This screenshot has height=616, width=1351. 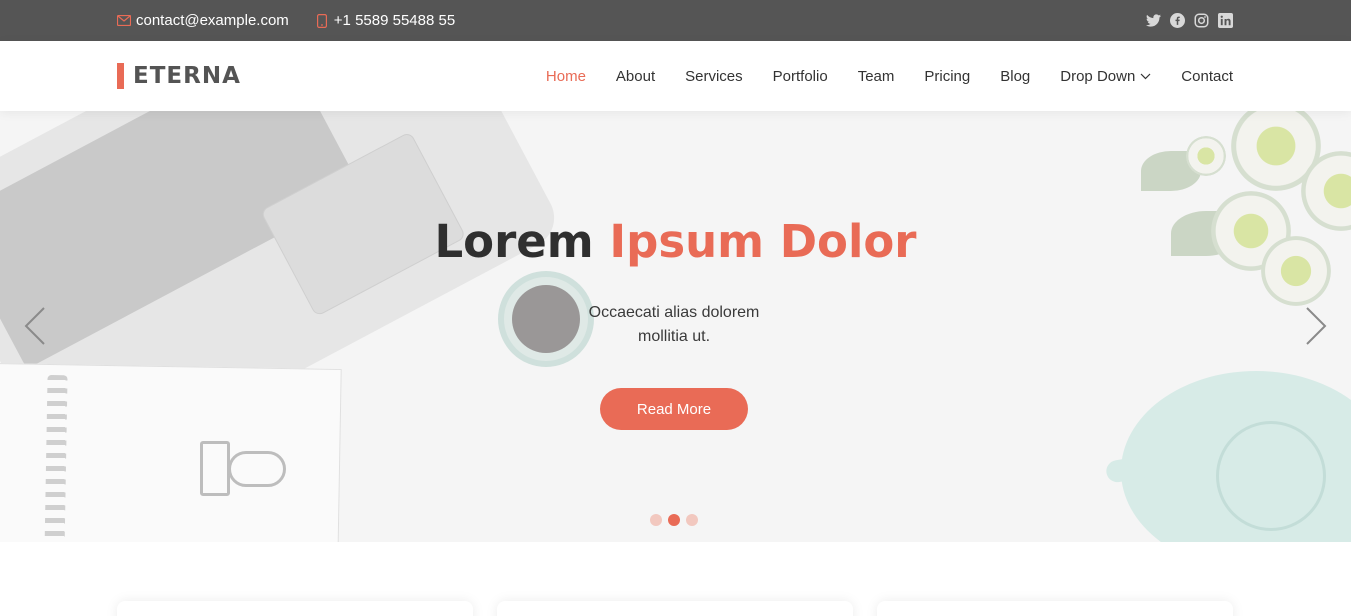 I want to click on carousel-indicators, so click(x=677, y=520).